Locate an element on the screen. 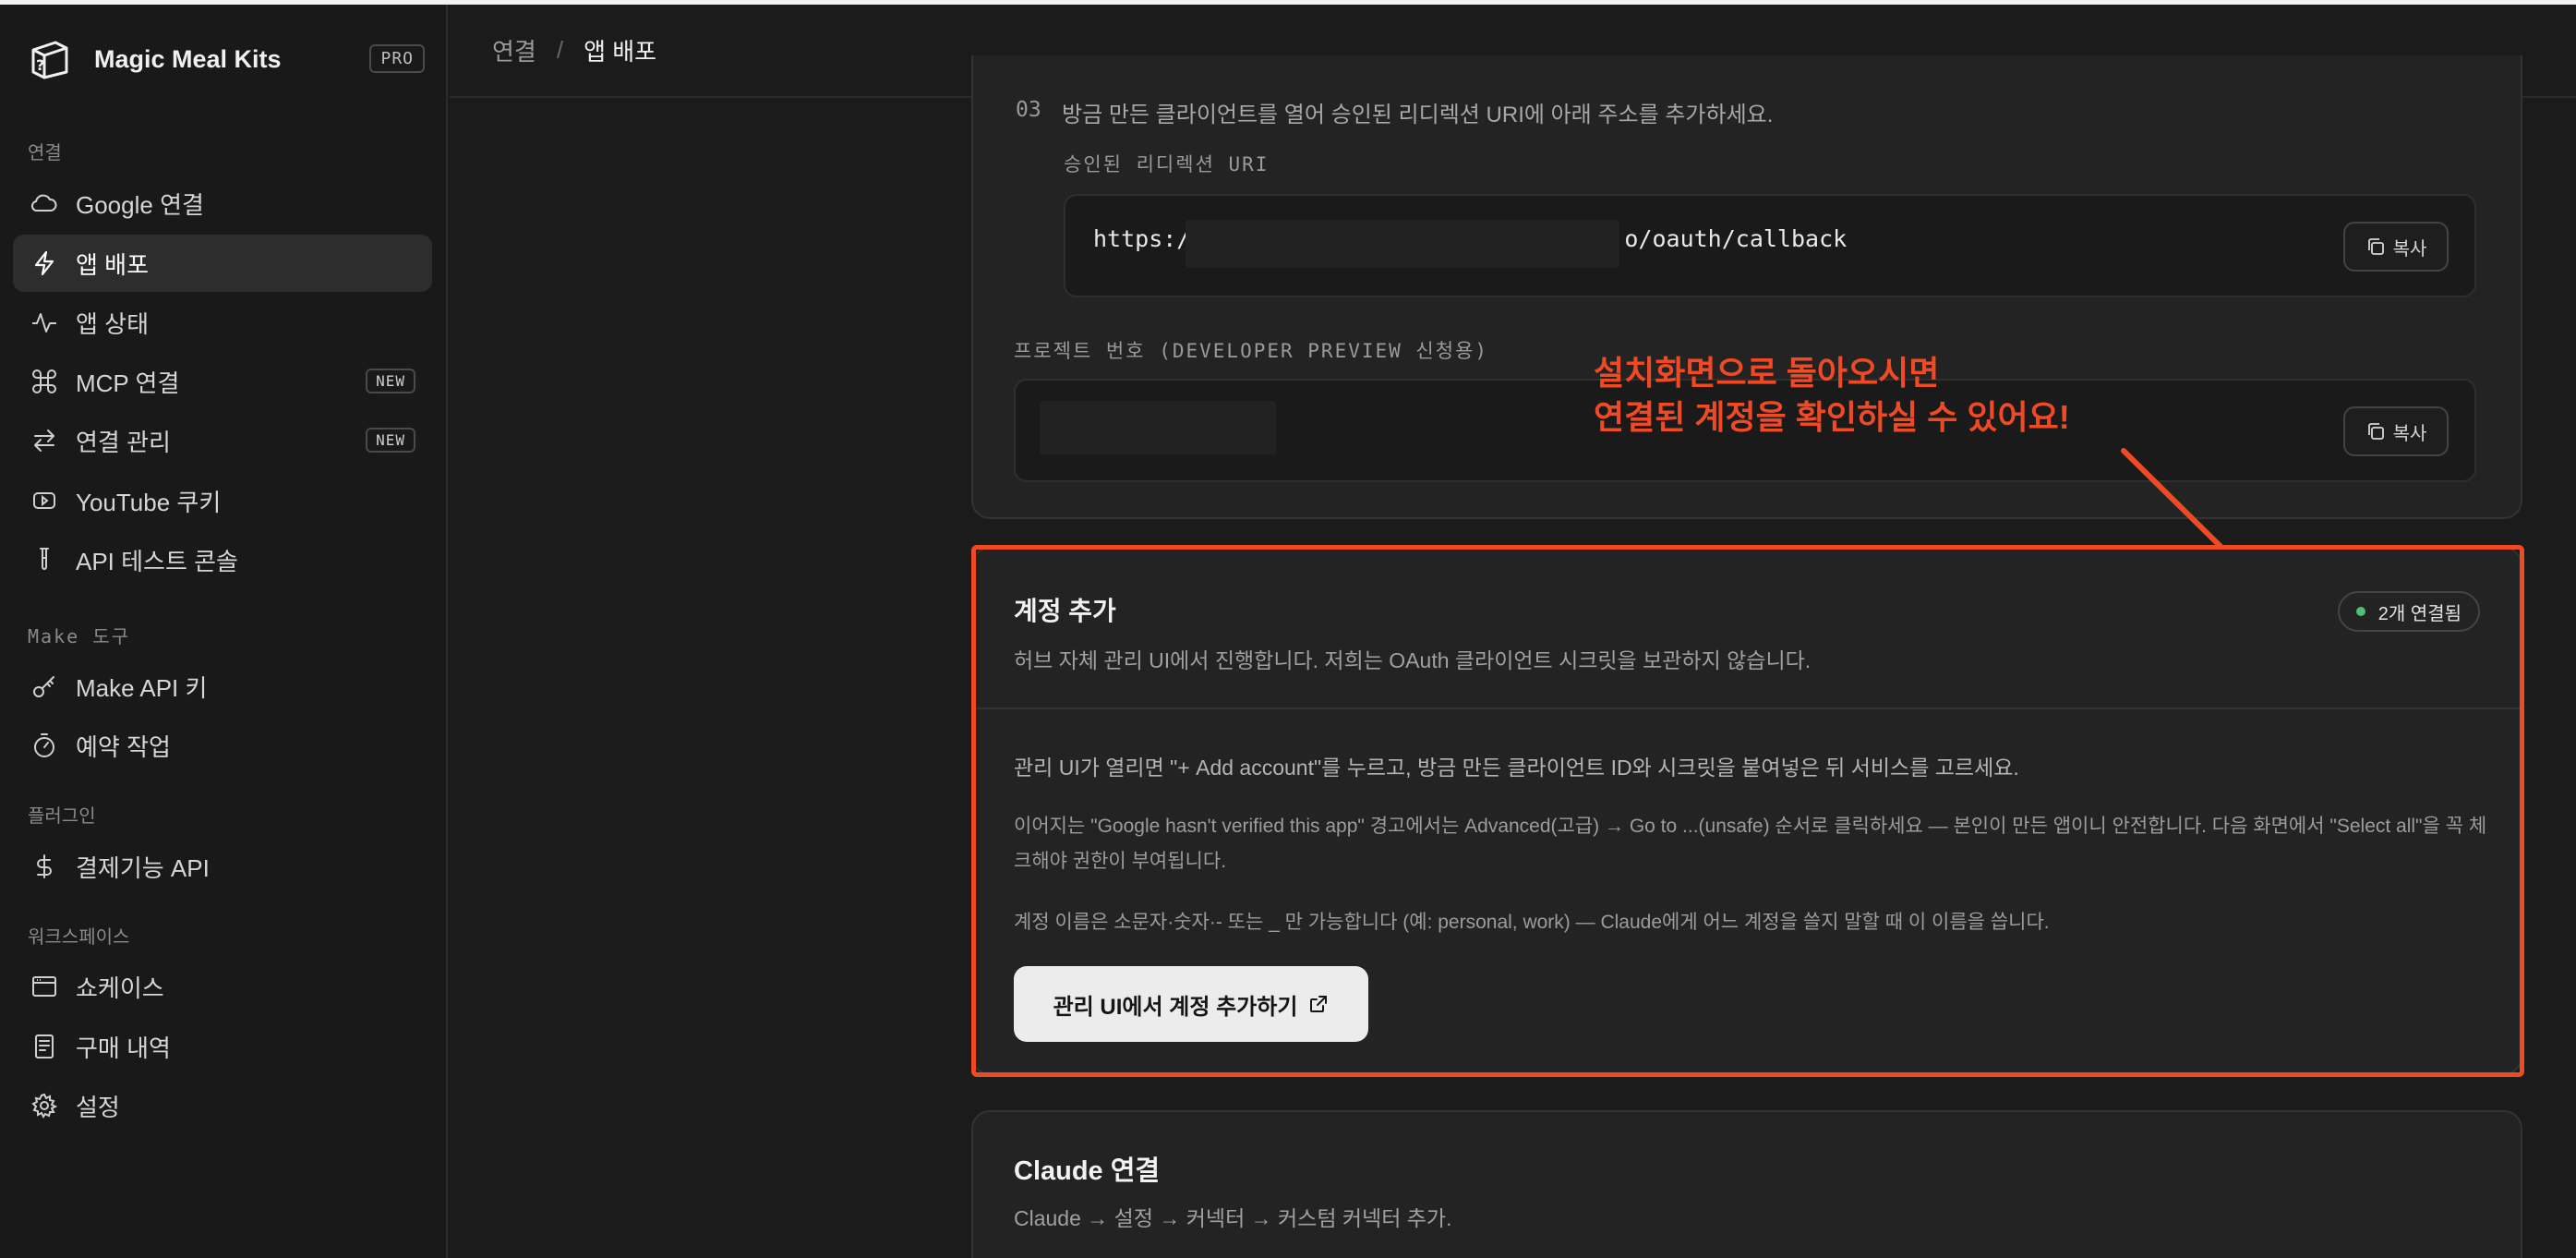 The image size is (2576, 1258). status-dot is located at coordinates (2360, 611).